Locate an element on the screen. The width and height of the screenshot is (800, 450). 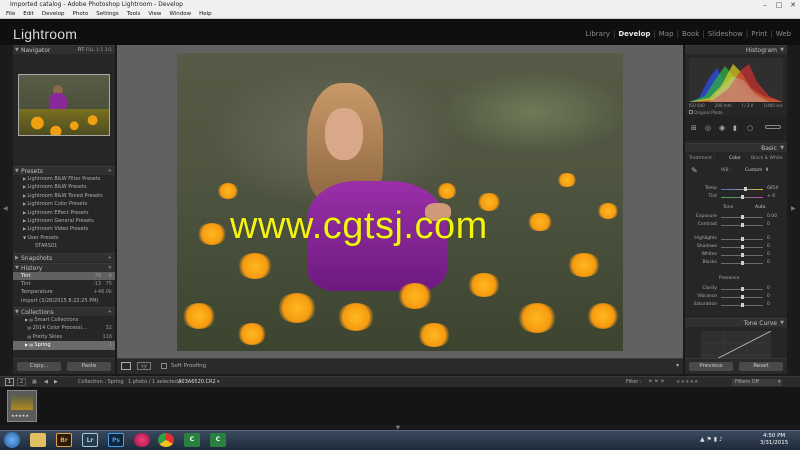
toolbar-menu-icon: ▾ is located at coordinates (677, 365).